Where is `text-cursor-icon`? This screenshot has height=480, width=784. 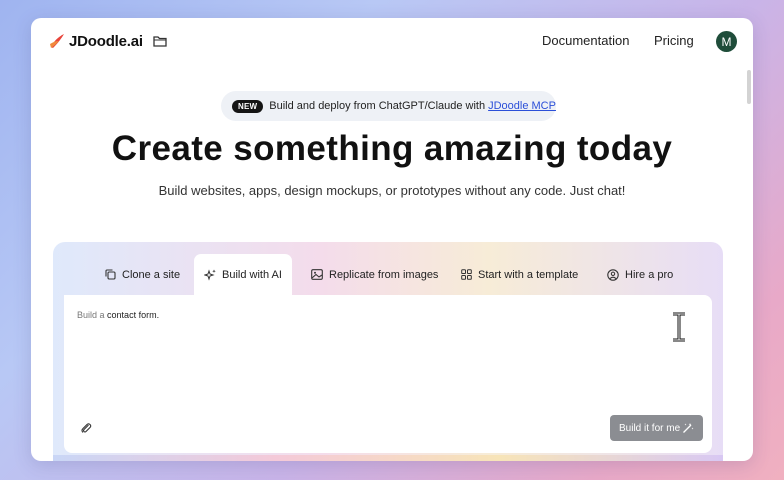 text-cursor-icon is located at coordinates (679, 327).